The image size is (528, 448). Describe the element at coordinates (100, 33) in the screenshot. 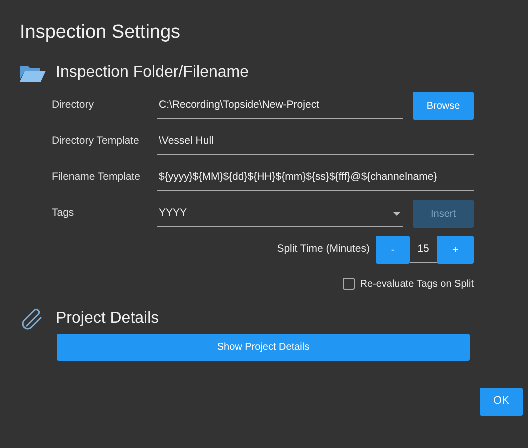

I see `window-title: Inspection Settings` at that location.